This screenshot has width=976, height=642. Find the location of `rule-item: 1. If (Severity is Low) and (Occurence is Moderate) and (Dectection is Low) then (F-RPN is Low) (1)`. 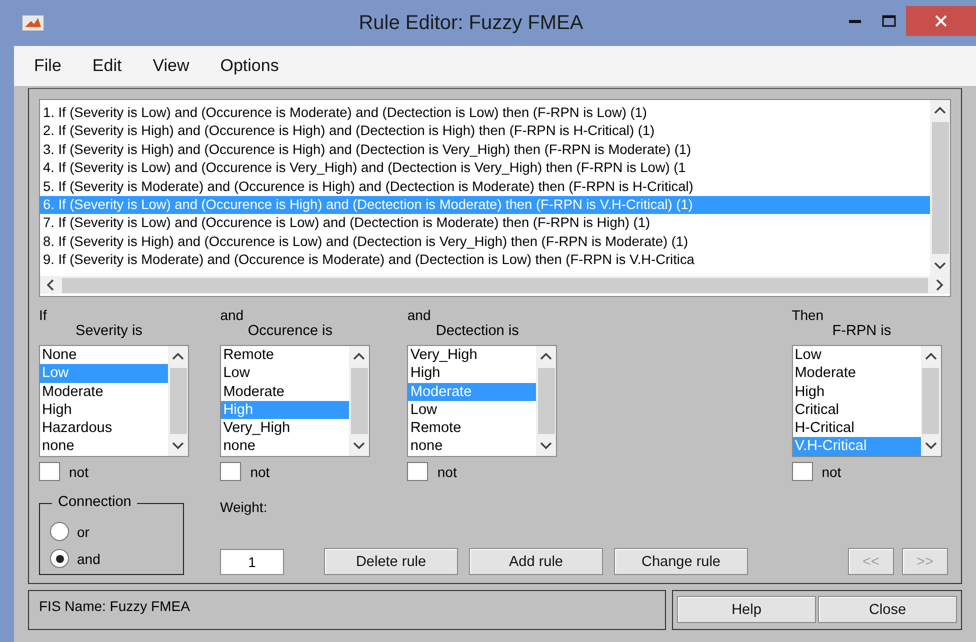

rule-item: 1. If (Severity is Low) and (Occurence is Moderate) and (Dectection is Low) then (F-RPN is Low) (1) is located at coordinates (485, 113).